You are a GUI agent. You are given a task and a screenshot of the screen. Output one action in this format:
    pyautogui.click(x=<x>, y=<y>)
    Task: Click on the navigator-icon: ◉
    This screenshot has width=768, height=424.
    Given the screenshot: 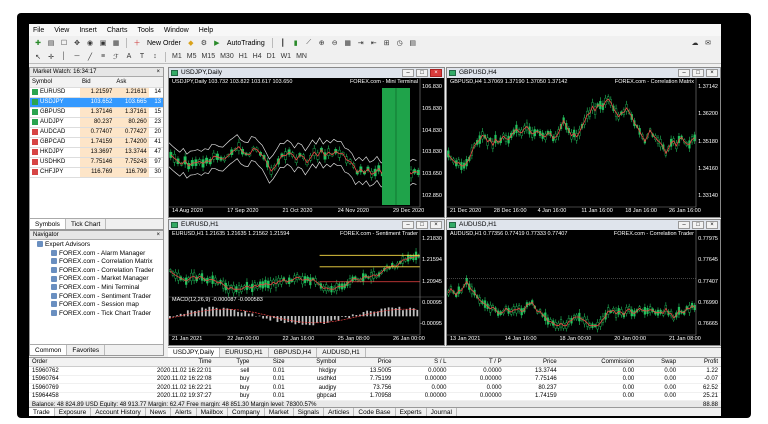 What is the action you would take?
    pyautogui.click(x=90, y=43)
    